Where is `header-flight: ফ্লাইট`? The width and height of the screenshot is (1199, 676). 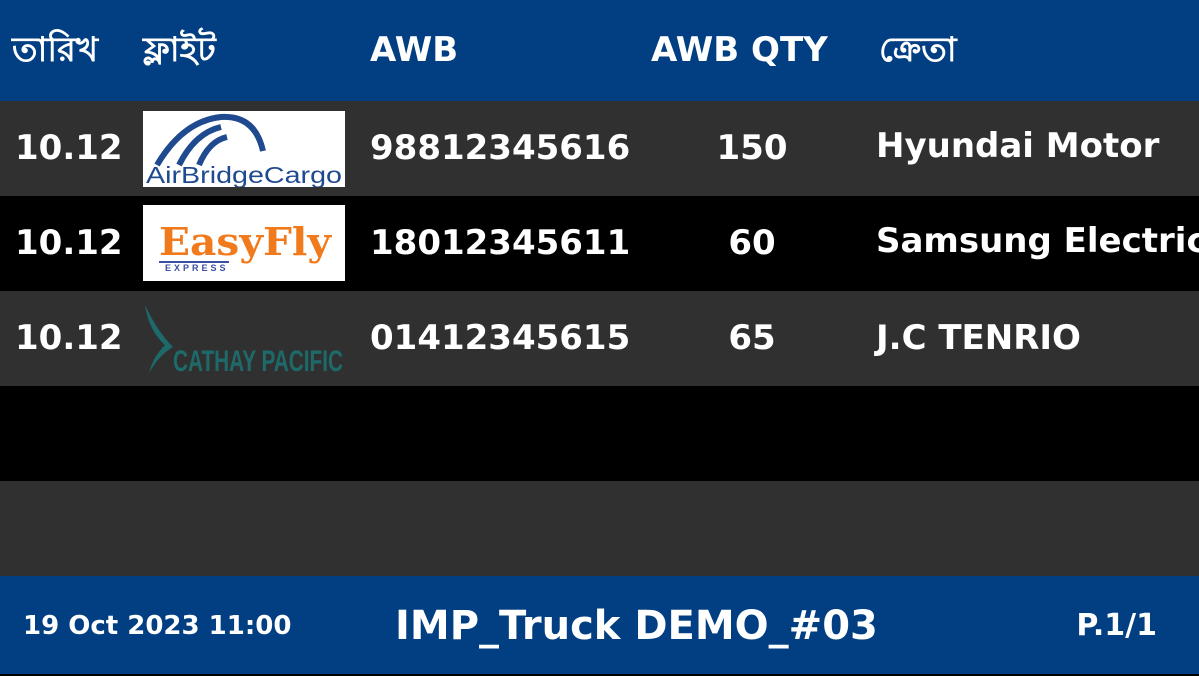 header-flight: ফ্লাইট is located at coordinates (179, 50).